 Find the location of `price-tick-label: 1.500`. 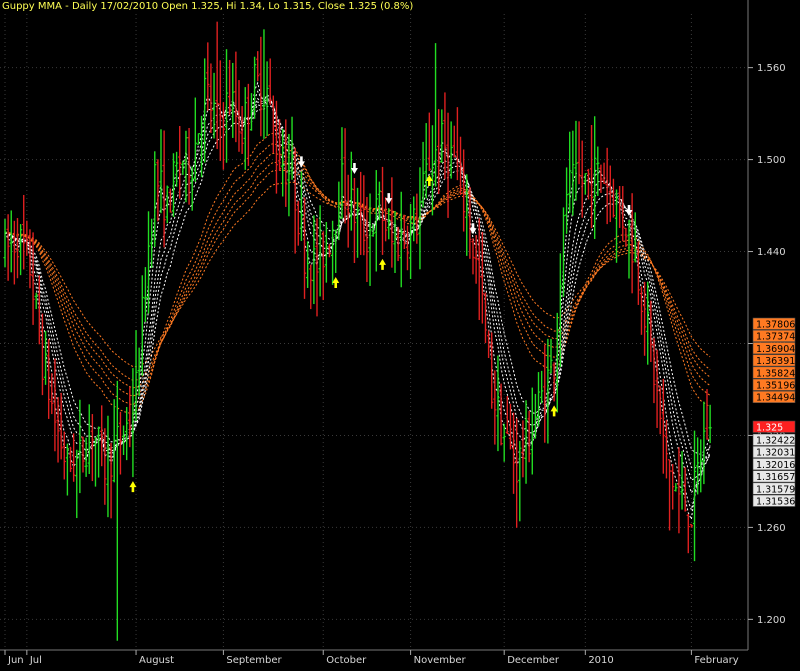

price-tick-label: 1.500 is located at coordinates (771, 160).